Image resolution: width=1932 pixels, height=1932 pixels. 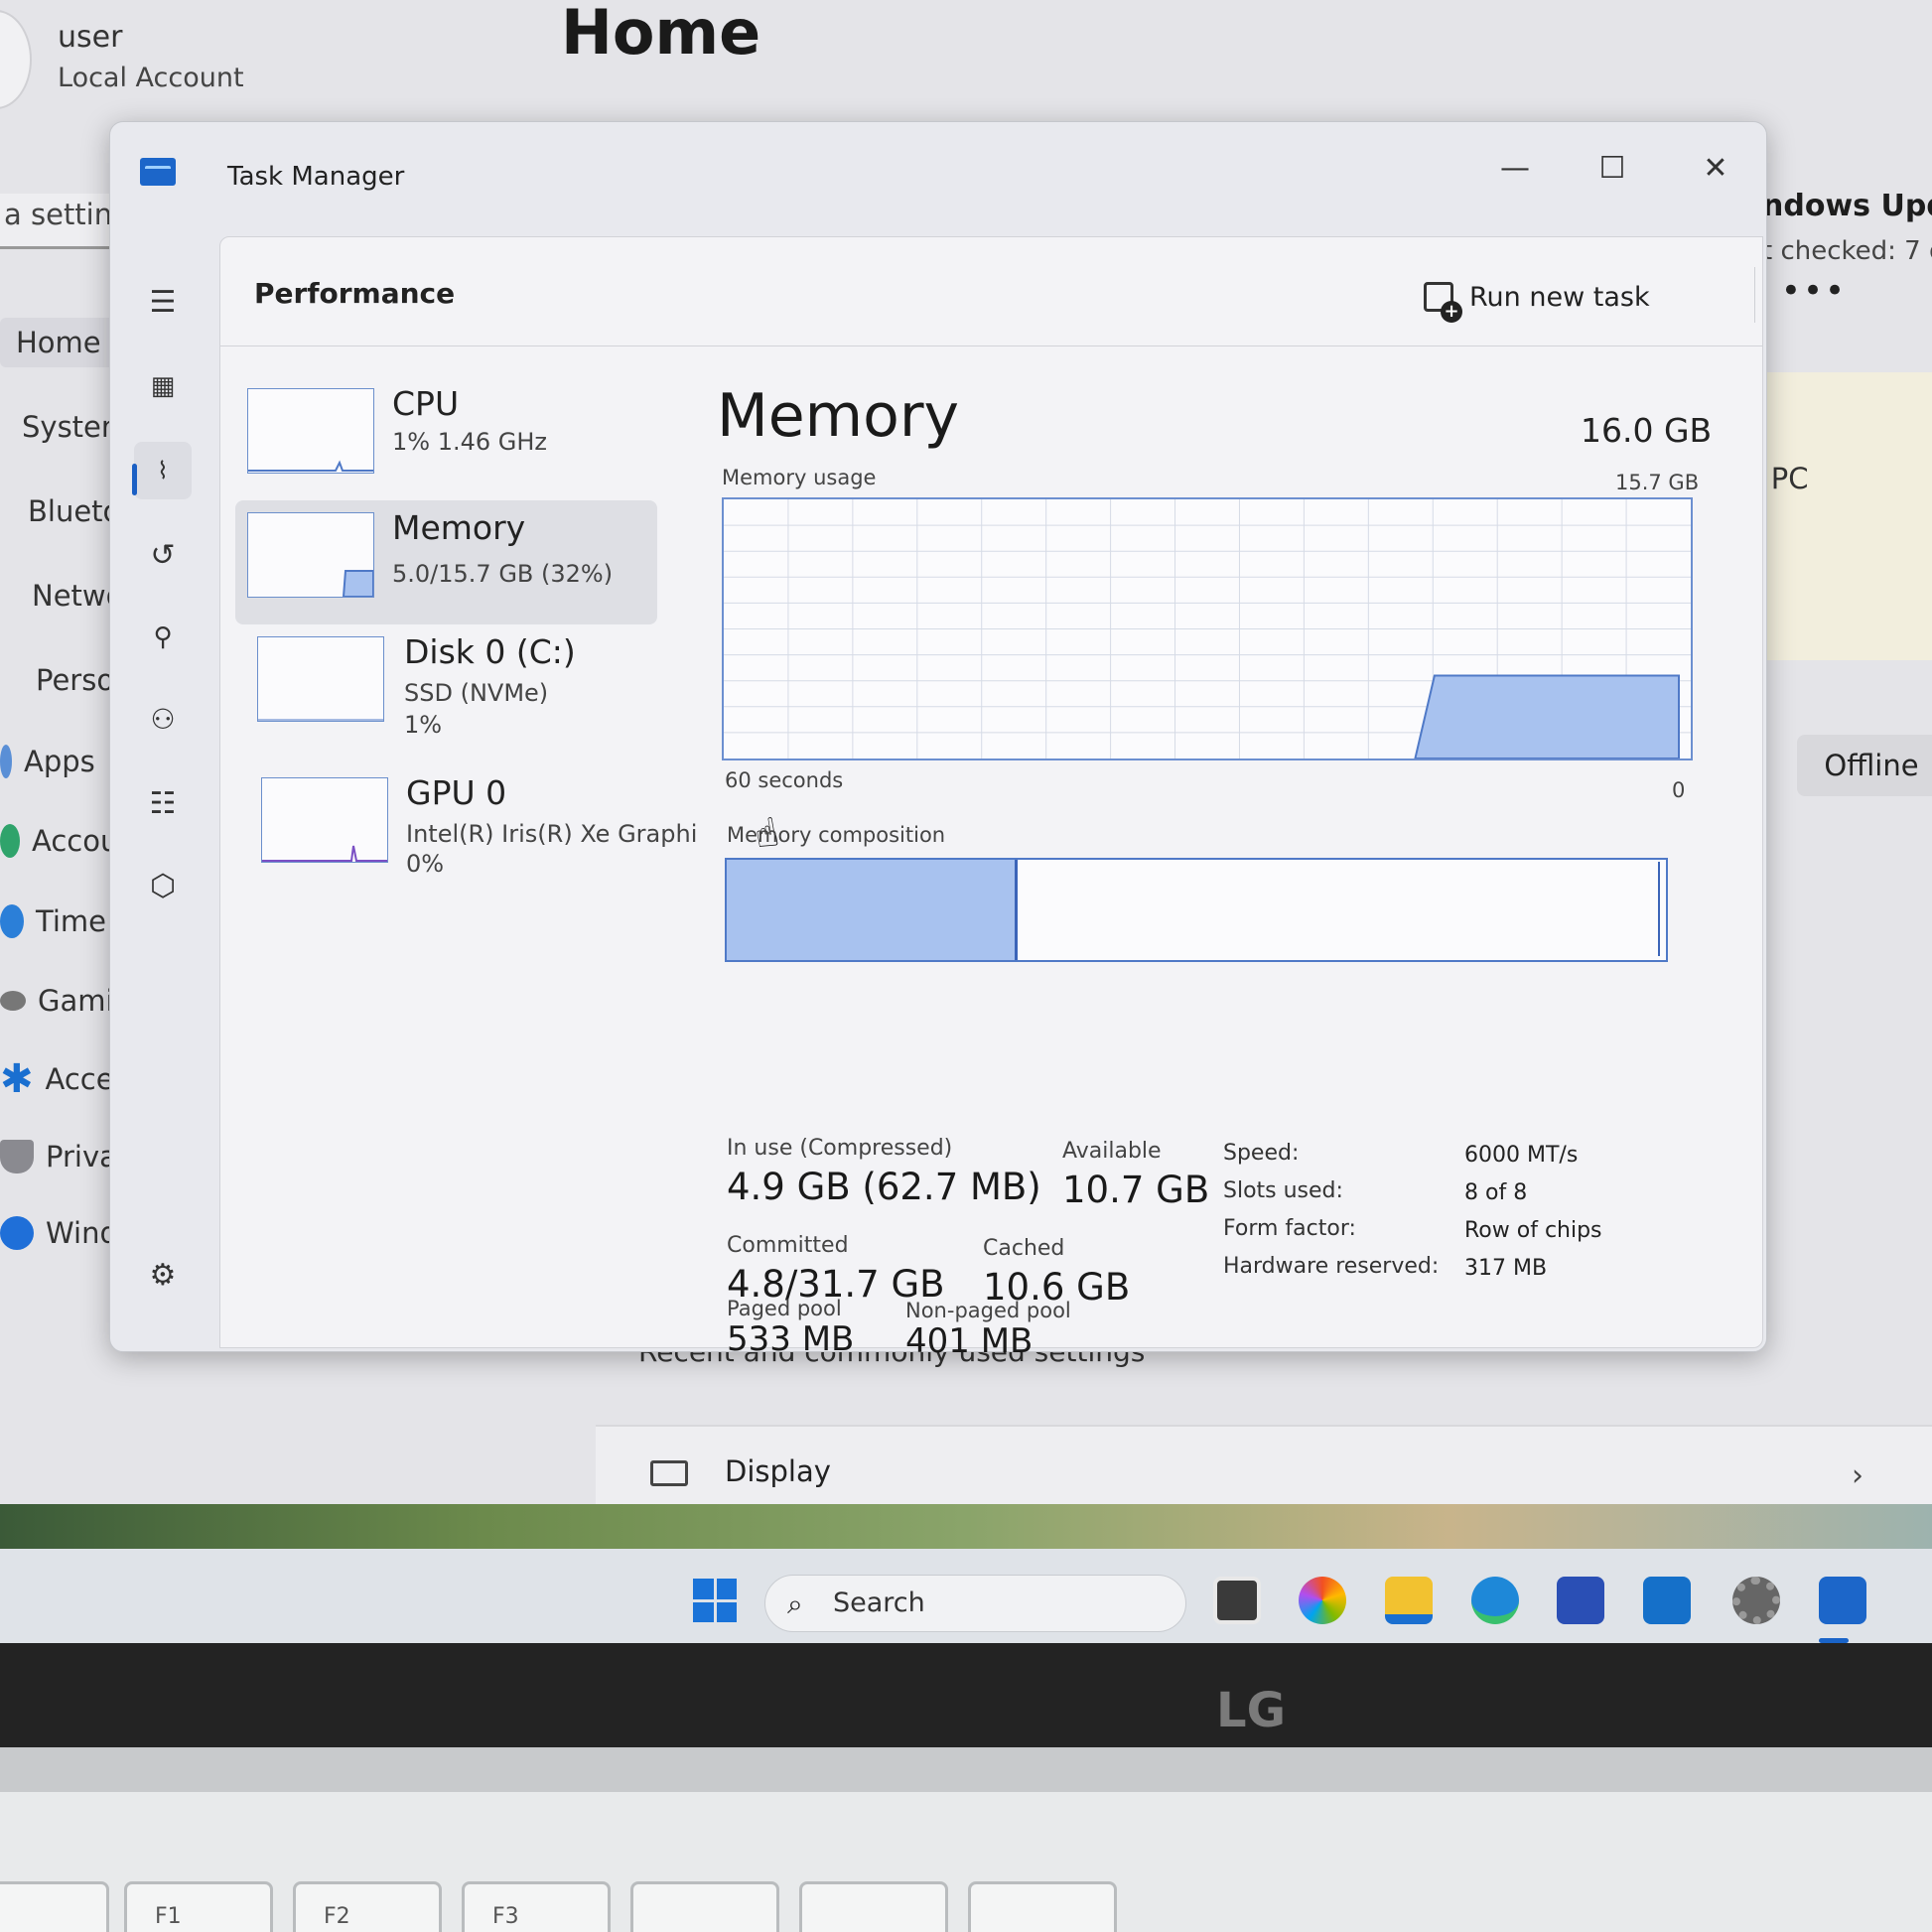 What do you see at coordinates (1495, 1600) in the screenshot?
I see `edge-icon` at bounding box center [1495, 1600].